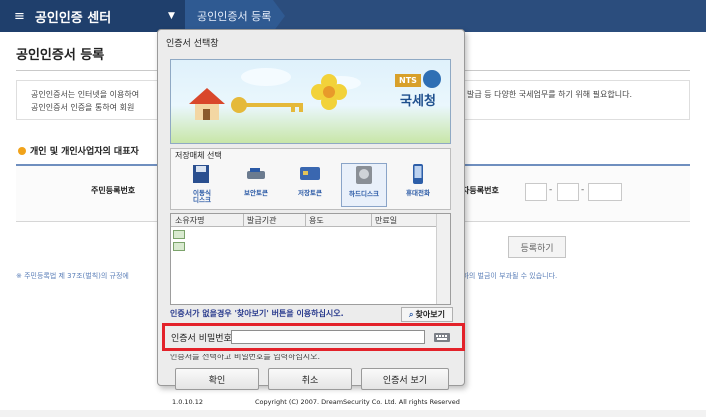 The image size is (706, 417). Describe the element at coordinates (201, 174) in the screenshot. I see `removable-disk-icon` at that location.